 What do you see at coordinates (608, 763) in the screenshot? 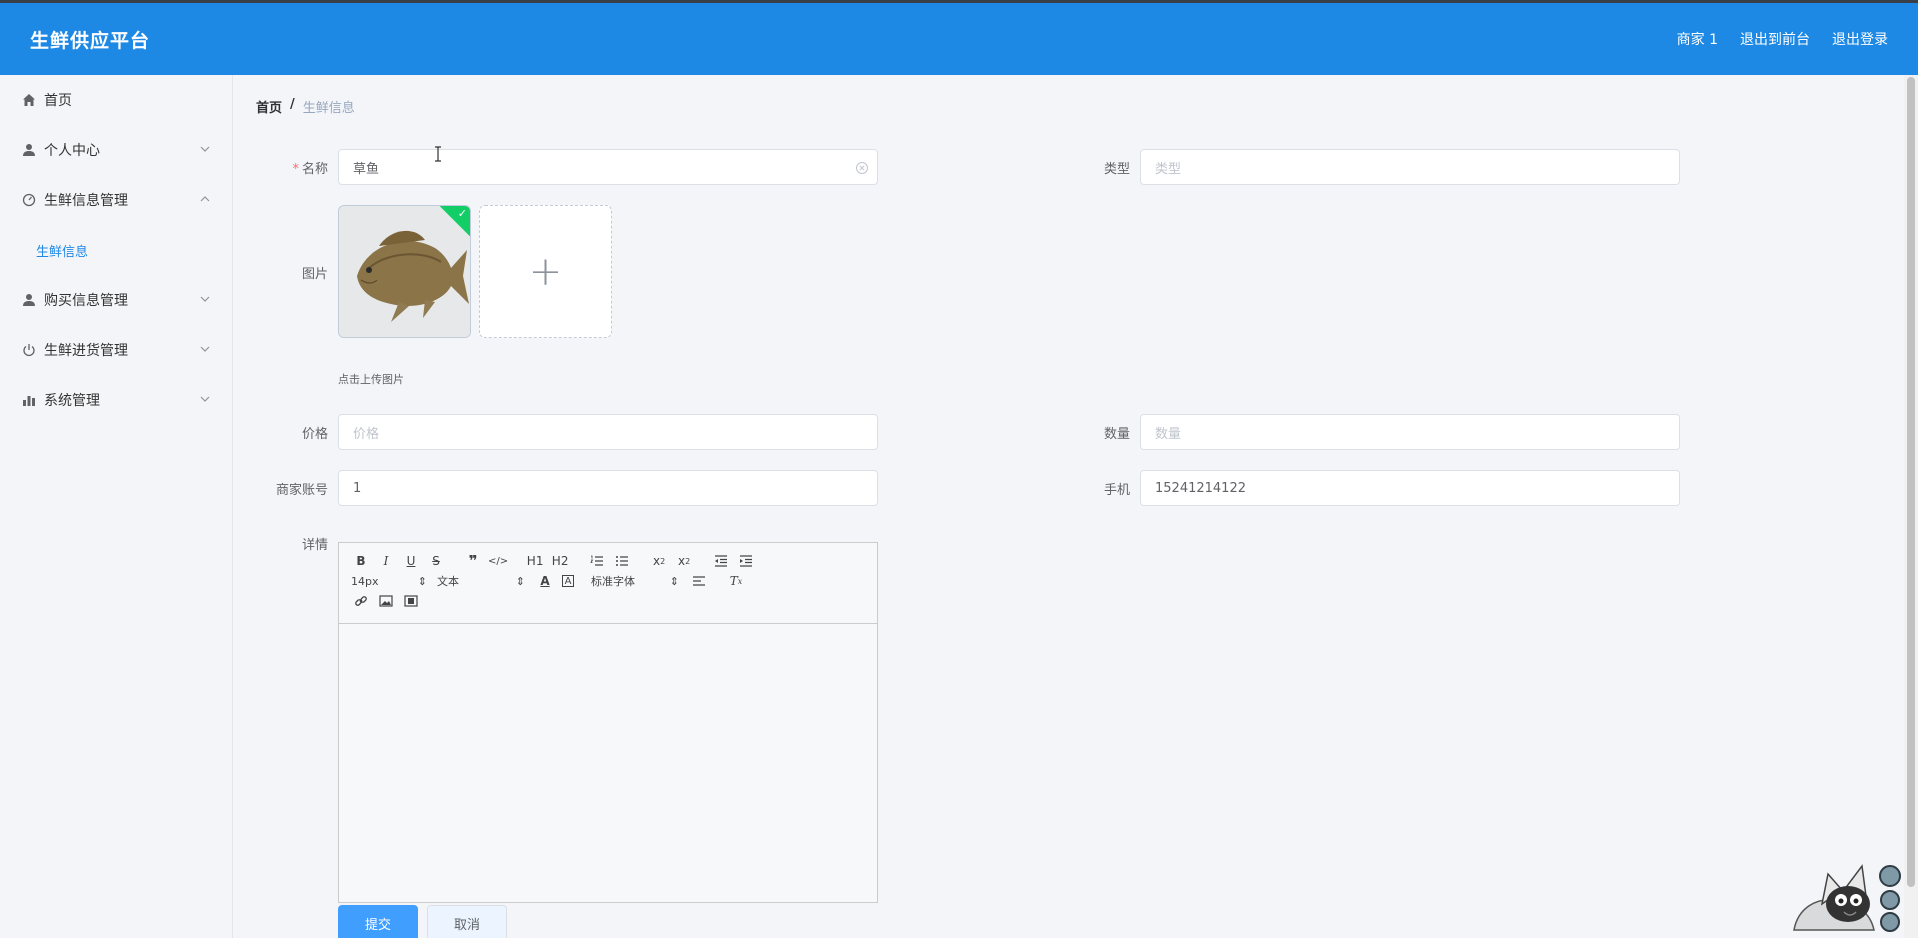
I see `editor-content-area` at bounding box center [608, 763].